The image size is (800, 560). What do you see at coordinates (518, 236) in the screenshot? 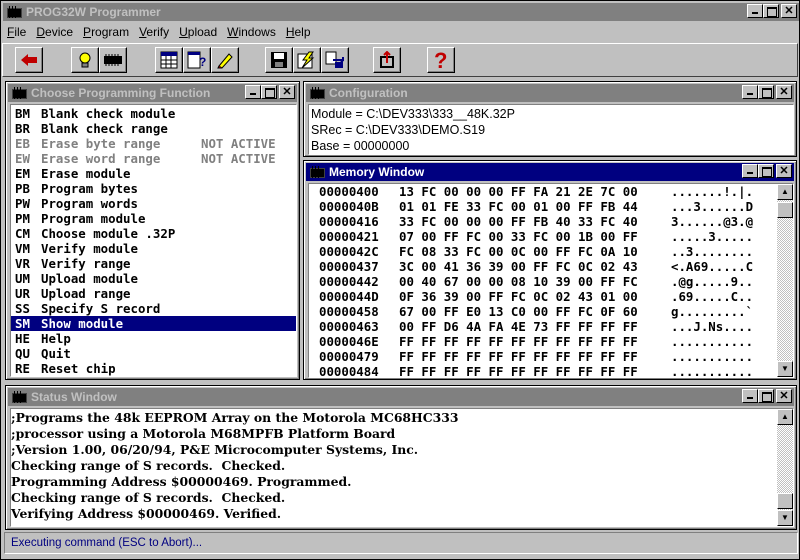
I see `memory-bytes: 07 00 FF FC 00 33 FC 00 1B 00 FF` at bounding box center [518, 236].